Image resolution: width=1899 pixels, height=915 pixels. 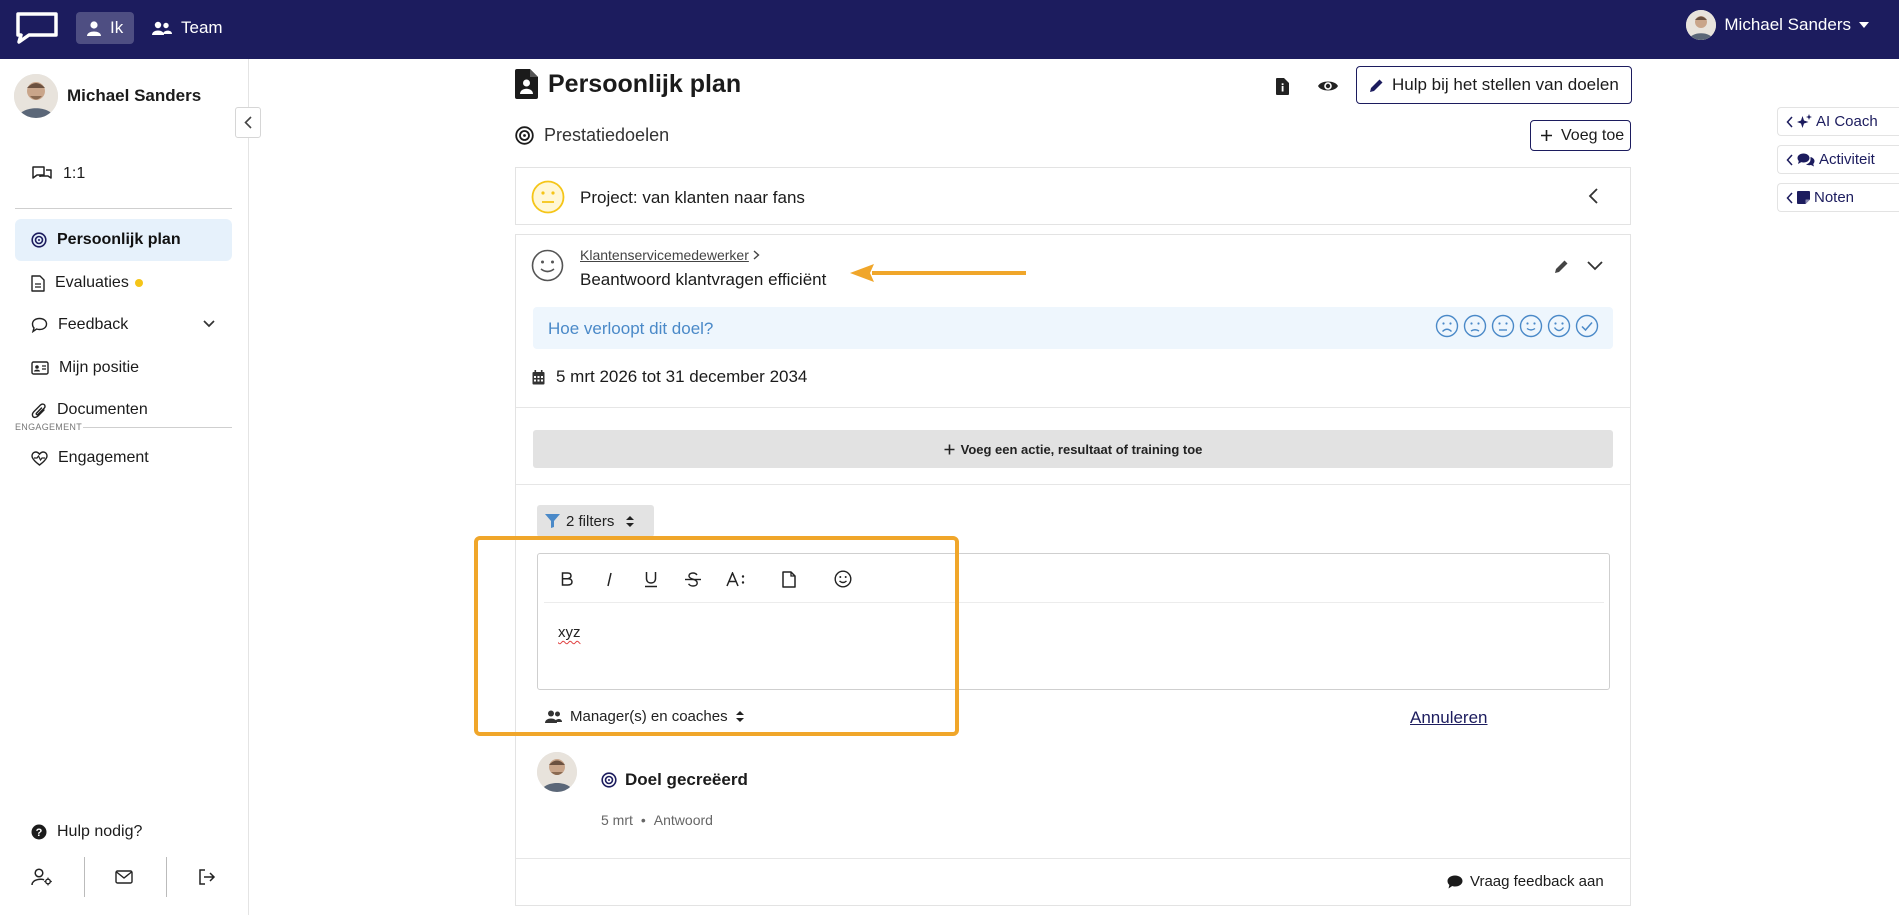 What do you see at coordinates (1847, 121) in the screenshot?
I see `tab-label: AI Coach` at bounding box center [1847, 121].